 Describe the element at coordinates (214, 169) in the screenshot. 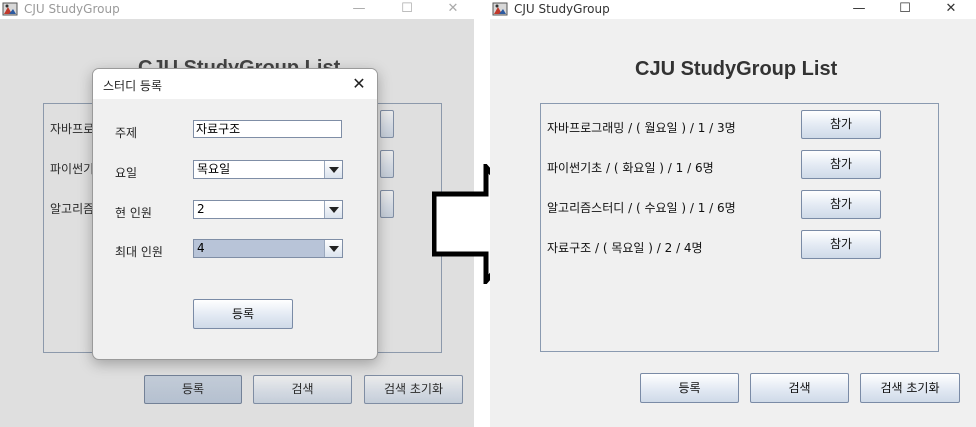

I see `day-select-value: 목요일` at that location.